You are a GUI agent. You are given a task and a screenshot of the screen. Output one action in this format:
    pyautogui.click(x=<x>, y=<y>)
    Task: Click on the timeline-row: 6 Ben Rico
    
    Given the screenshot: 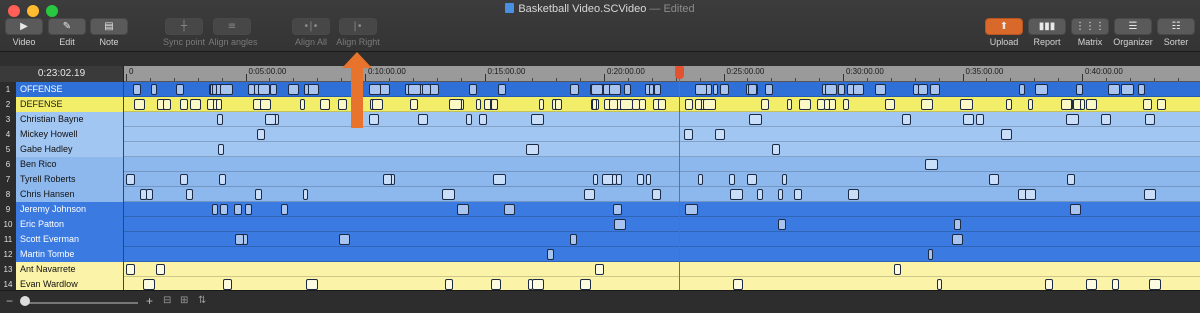 What is the action you would take?
    pyautogui.click(x=600, y=164)
    